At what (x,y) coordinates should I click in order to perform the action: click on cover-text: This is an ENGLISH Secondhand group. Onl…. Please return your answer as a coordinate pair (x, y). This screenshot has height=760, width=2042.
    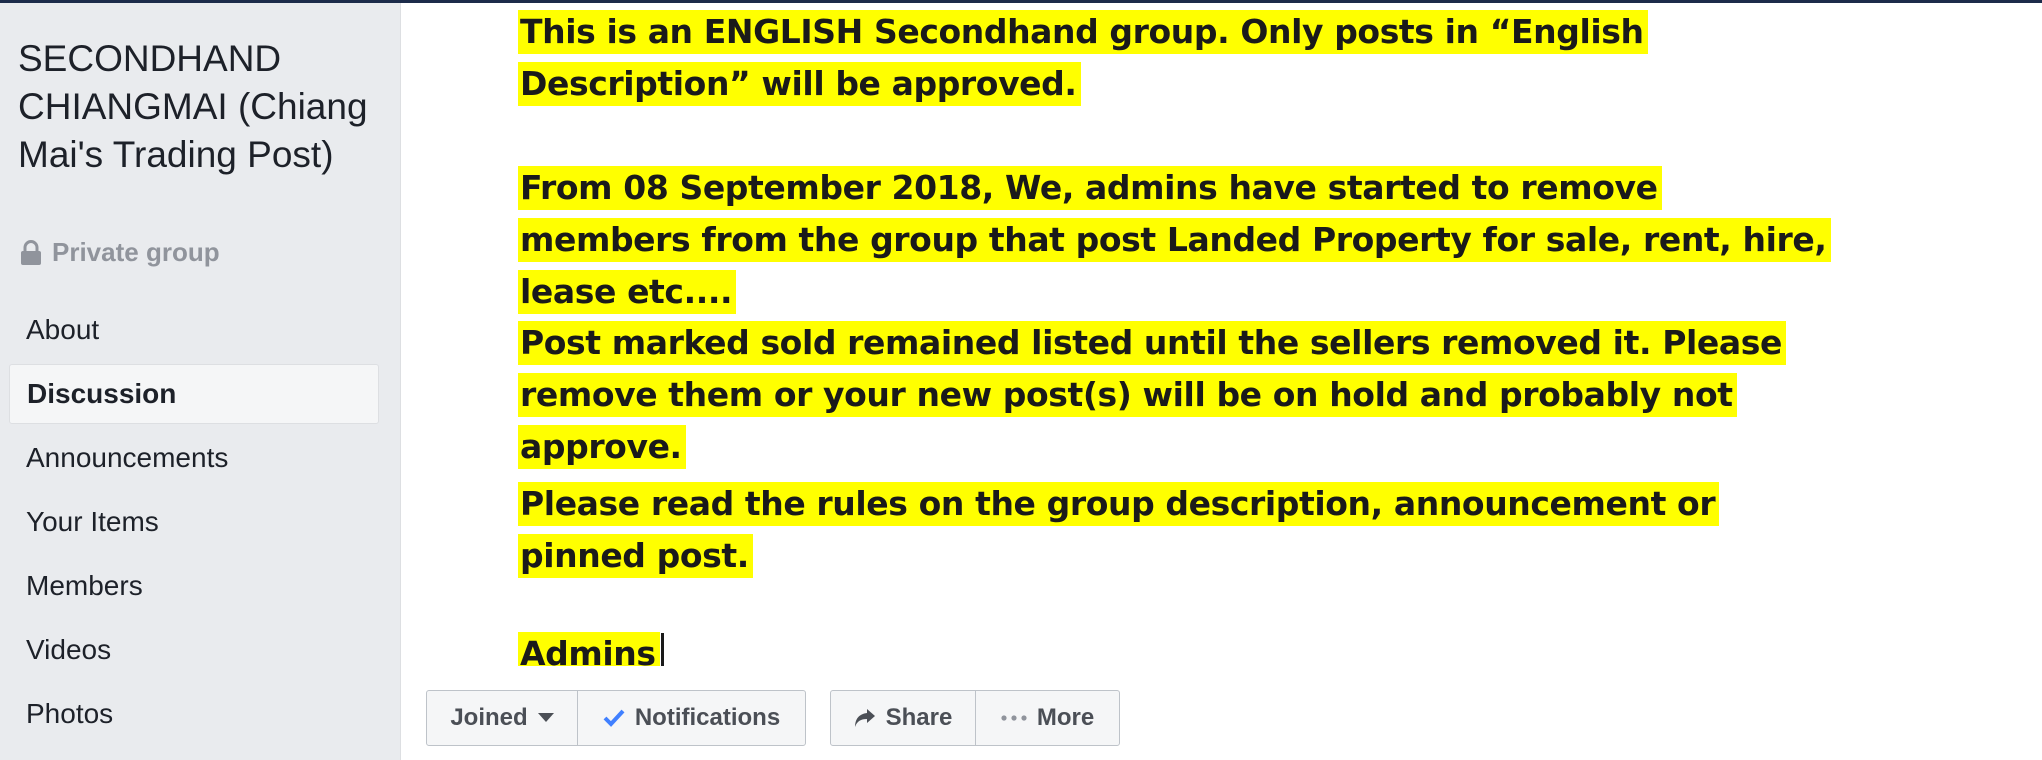
    Looking at the image, I should click on (1083, 58).